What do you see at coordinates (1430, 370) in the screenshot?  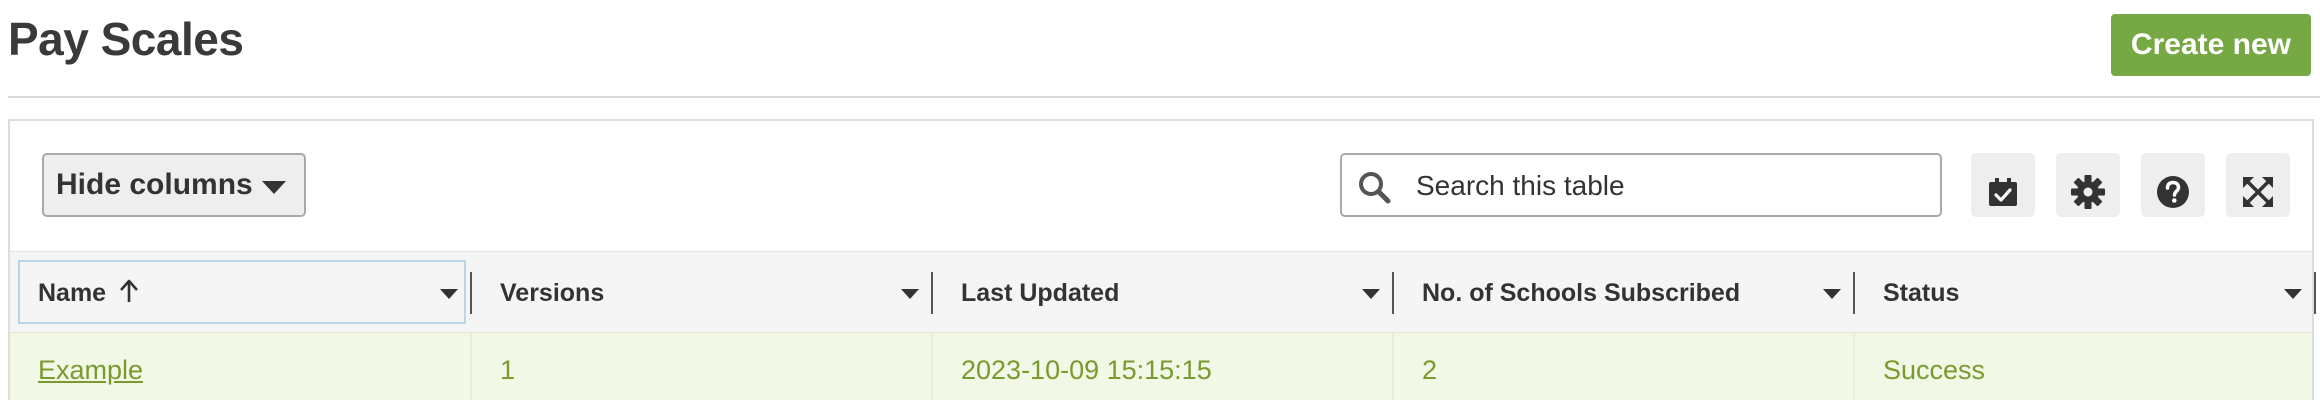 I see `cell-schools-subscribed: 2` at bounding box center [1430, 370].